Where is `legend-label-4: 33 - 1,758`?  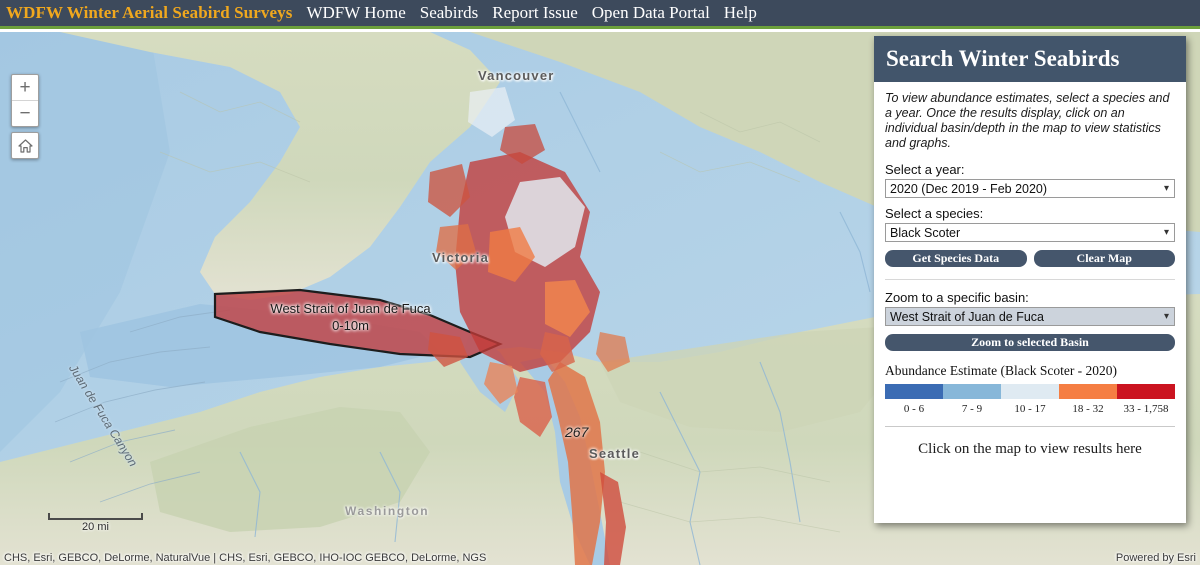
legend-label-4: 33 - 1,758 is located at coordinates (1146, 409).